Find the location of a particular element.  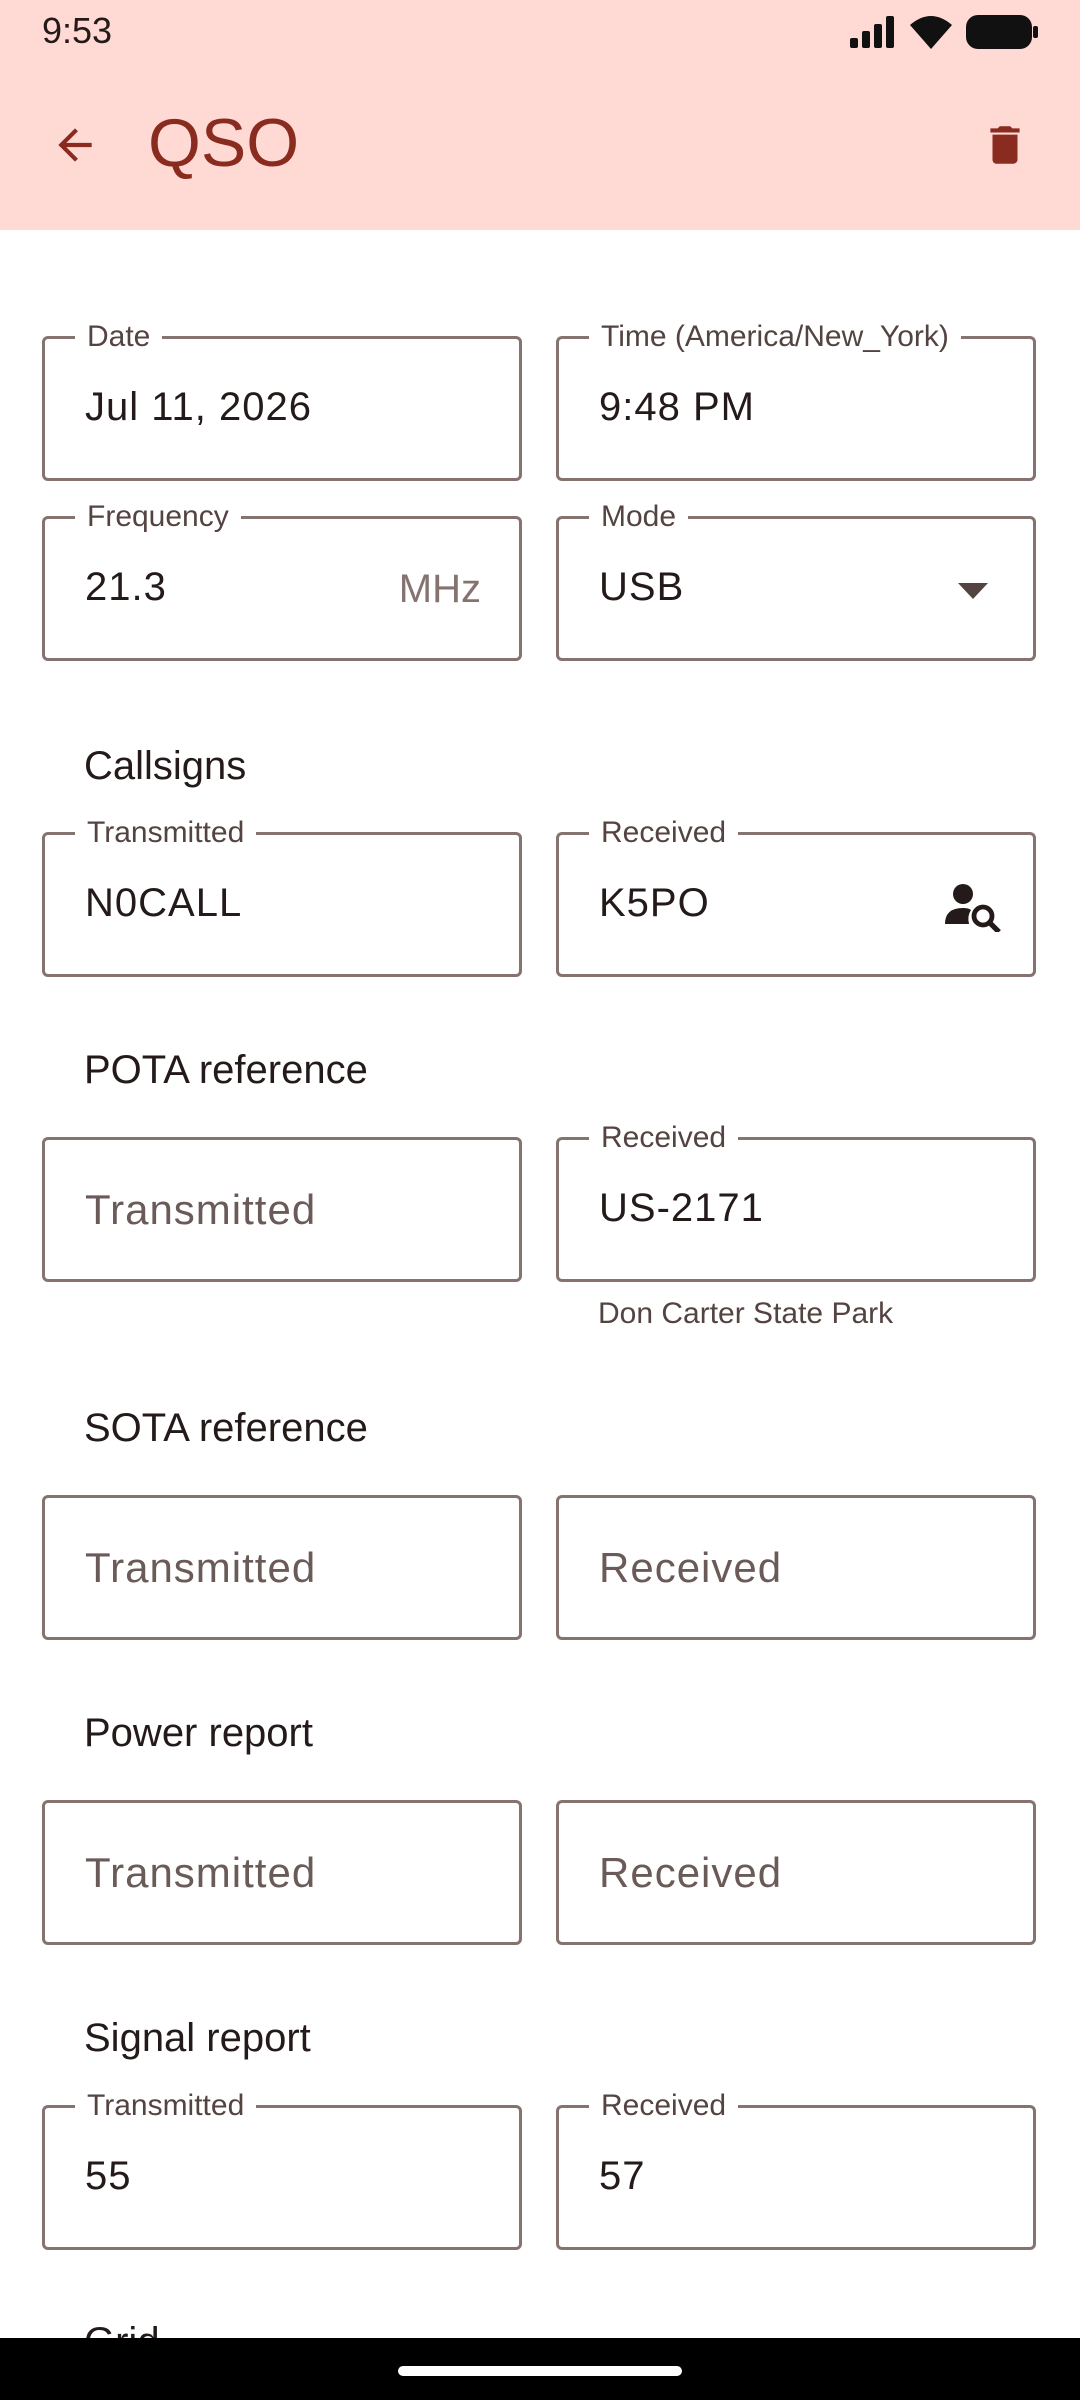

mode-select: Mode USB is located at coordinates (796, 580).